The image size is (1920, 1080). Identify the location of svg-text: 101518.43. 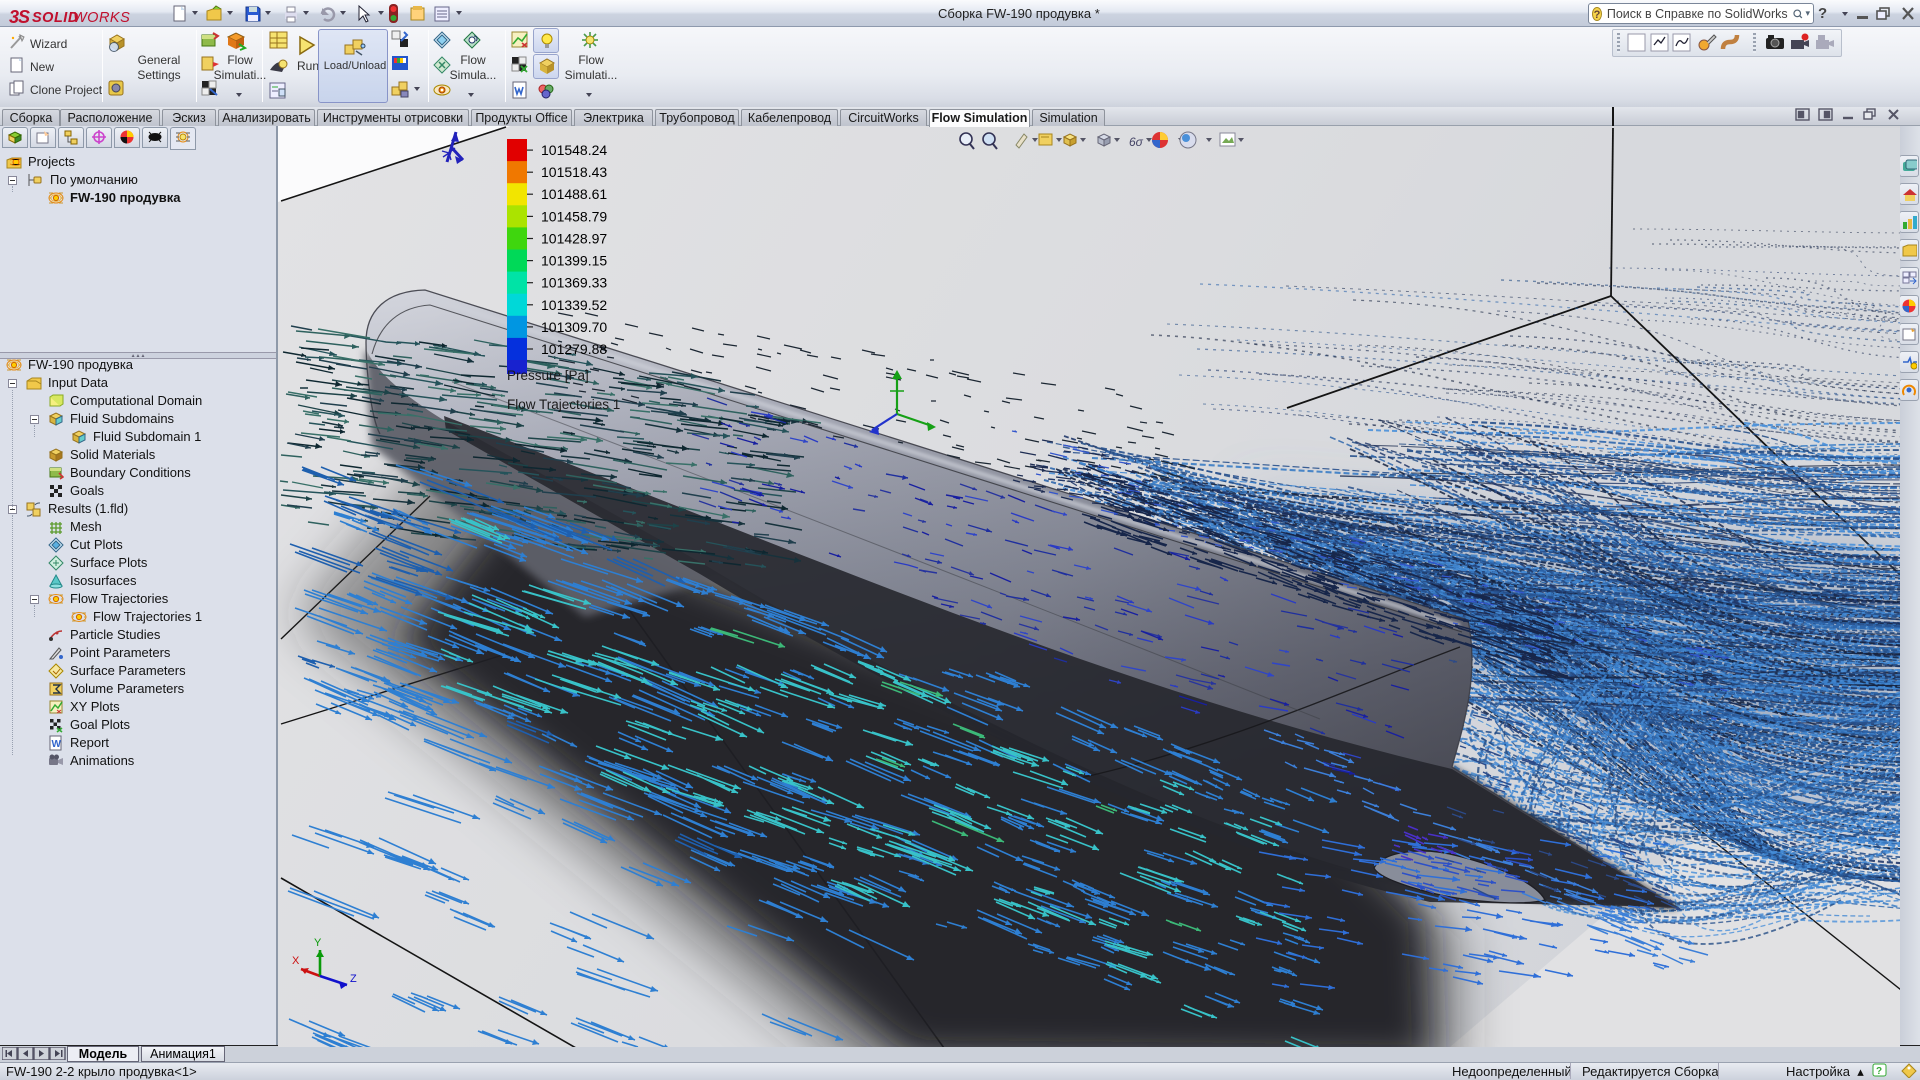
(574, 172).